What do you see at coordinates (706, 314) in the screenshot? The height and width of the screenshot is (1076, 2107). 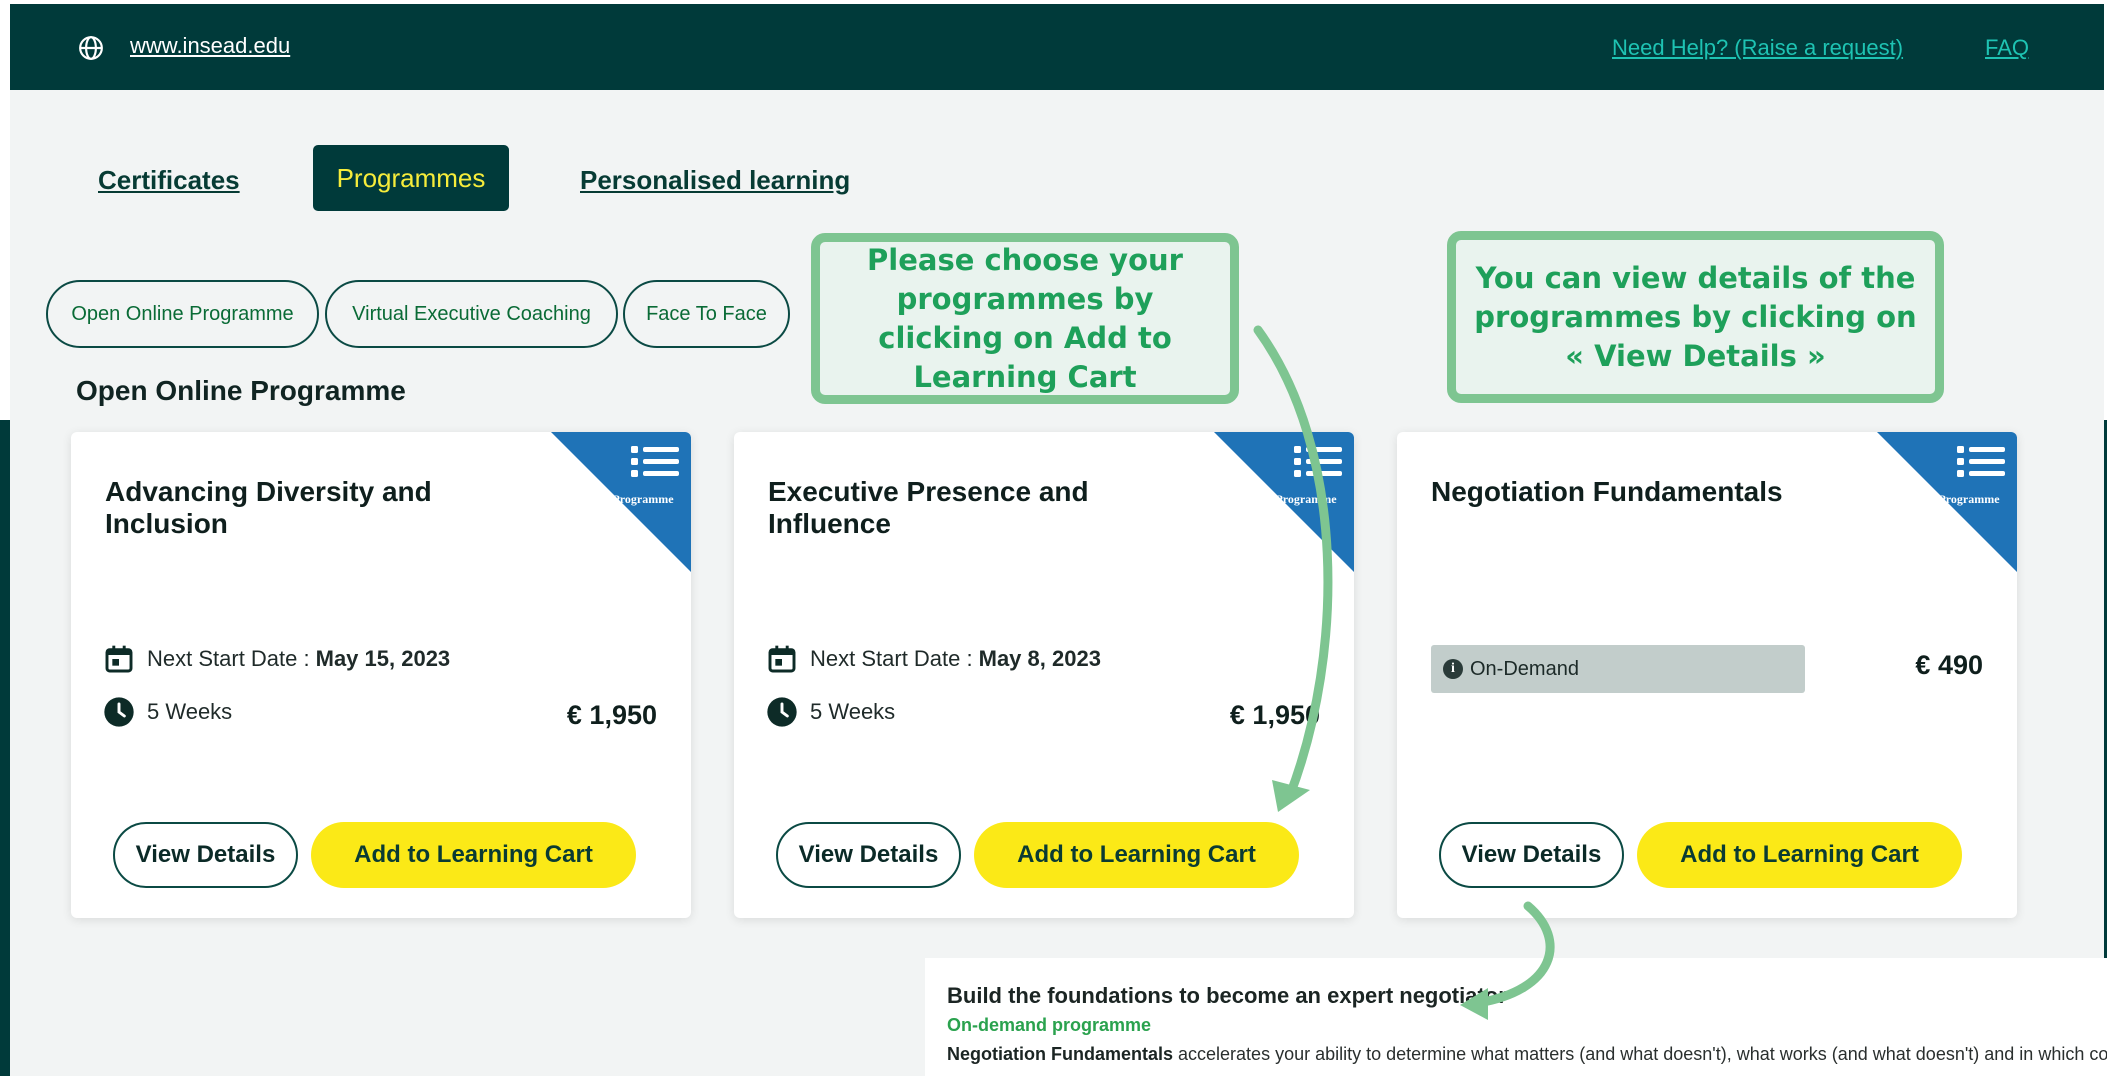 I see `filter-face-to-face: Face To Face` at bounding box center [706, 314].